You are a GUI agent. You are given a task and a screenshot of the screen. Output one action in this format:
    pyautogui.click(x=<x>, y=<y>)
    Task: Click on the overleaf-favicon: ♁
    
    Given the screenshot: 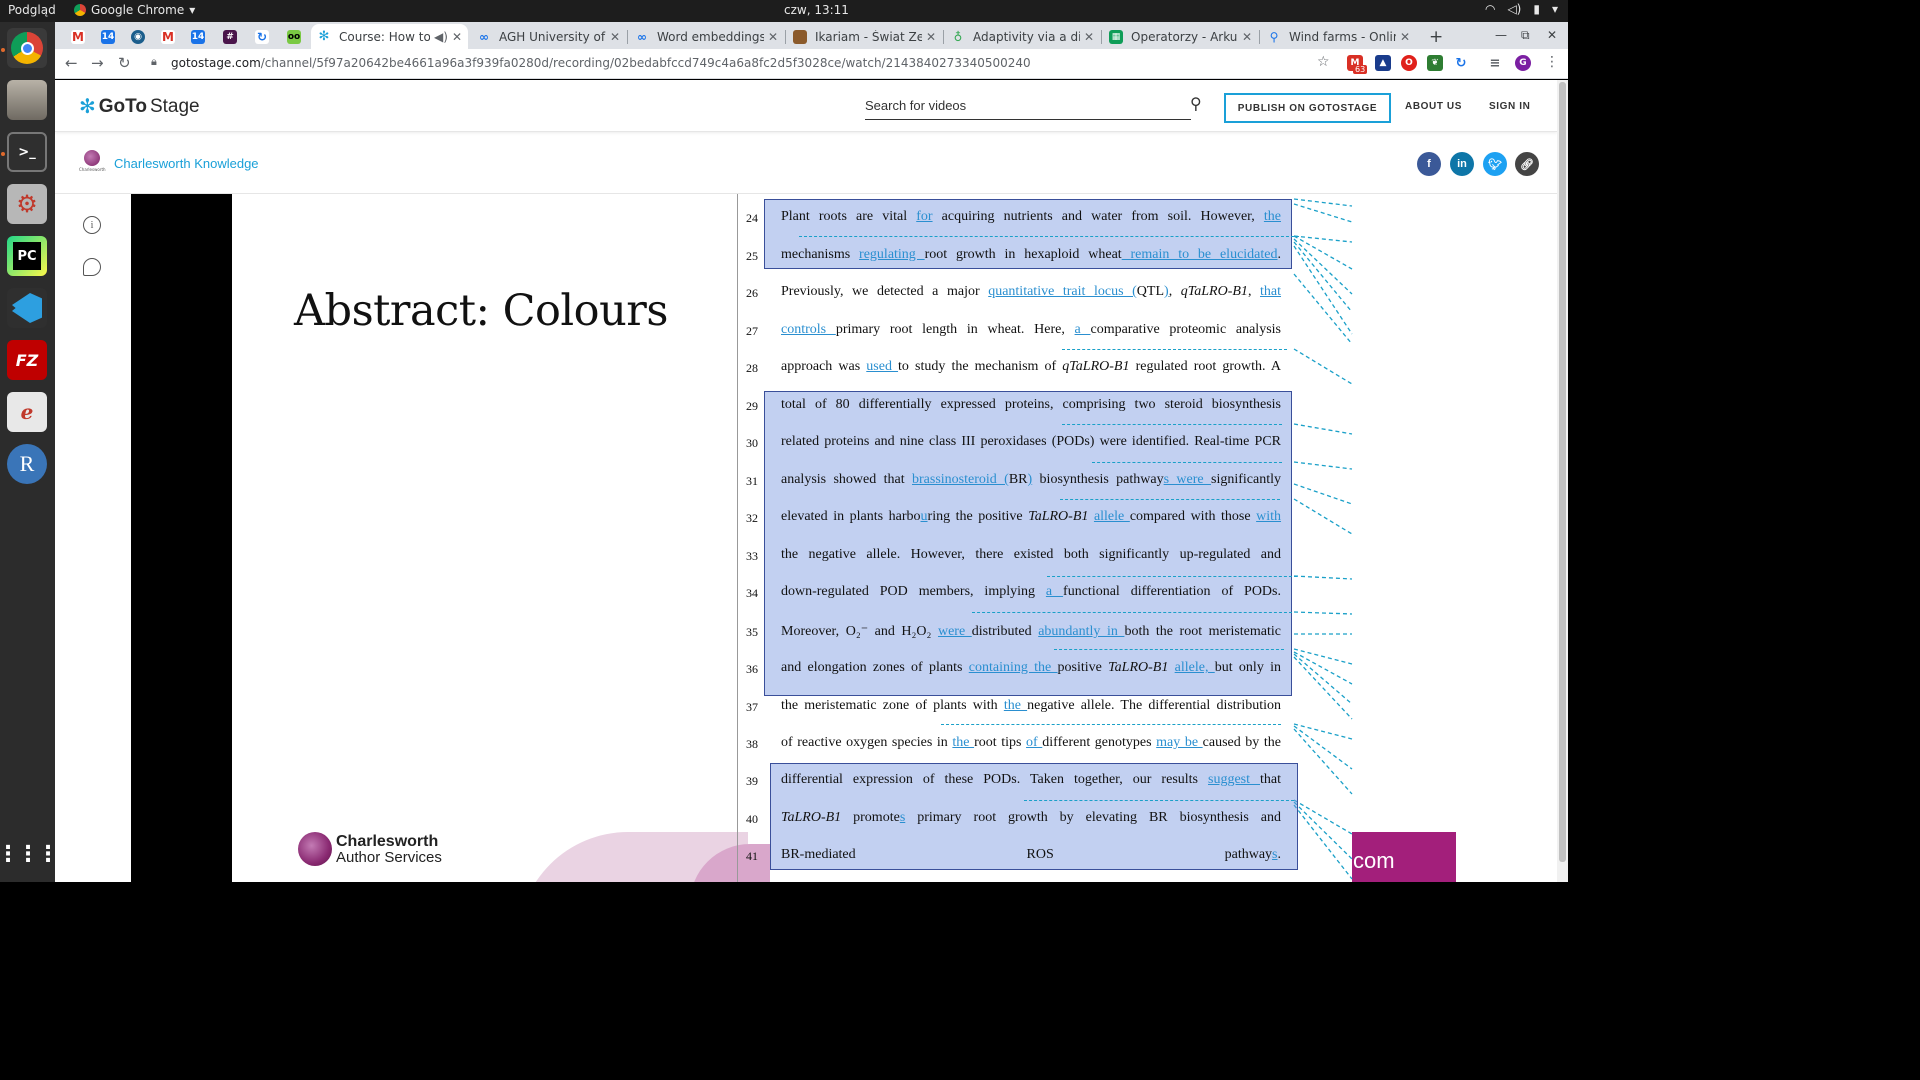 What is the action you would take?
    pyautogui.click(x=958, y=36)
    